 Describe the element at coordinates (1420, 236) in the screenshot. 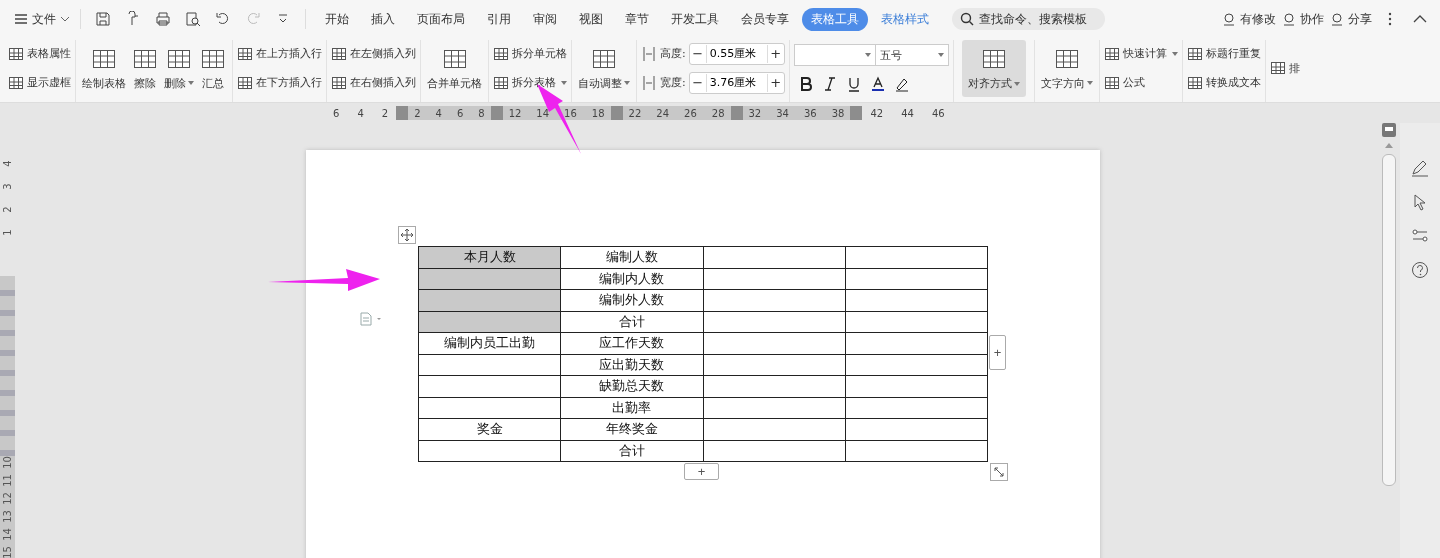

I see `settings-icon` at that location.